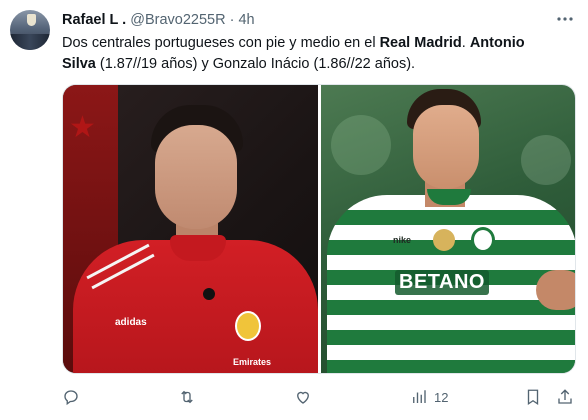 This screenshot has height=420, width=588. What do you see at coordinates (252, 362) in the screenshot?
I see `jersey-sponsor: Emirates` at bounding box center [252, 362].